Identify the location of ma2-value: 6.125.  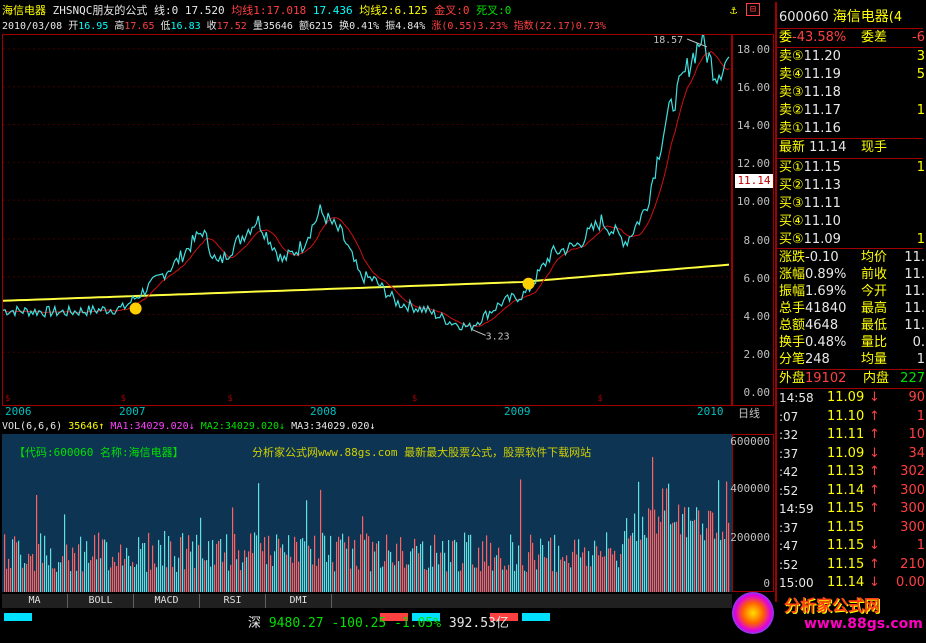
(411, 10).